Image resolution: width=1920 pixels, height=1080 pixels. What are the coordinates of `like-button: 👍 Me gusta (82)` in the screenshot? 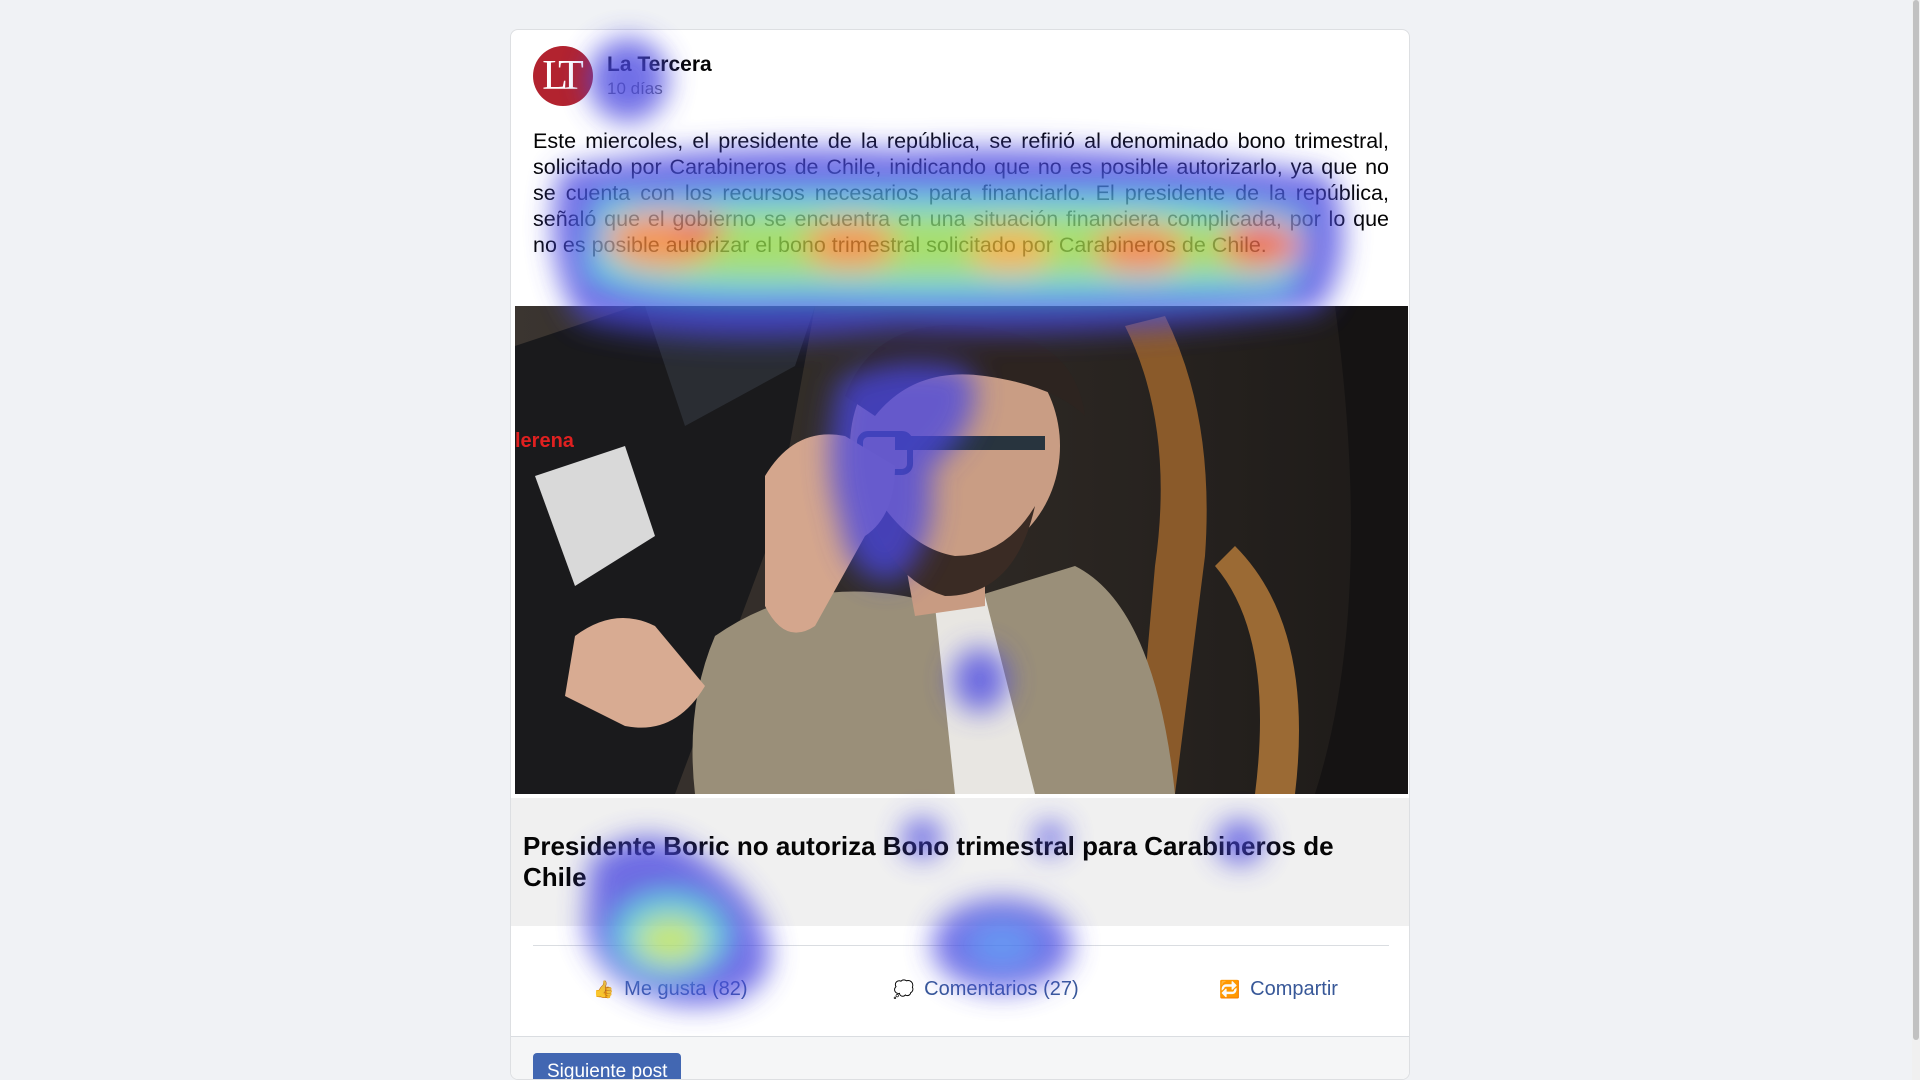 It's located at (670, 989).